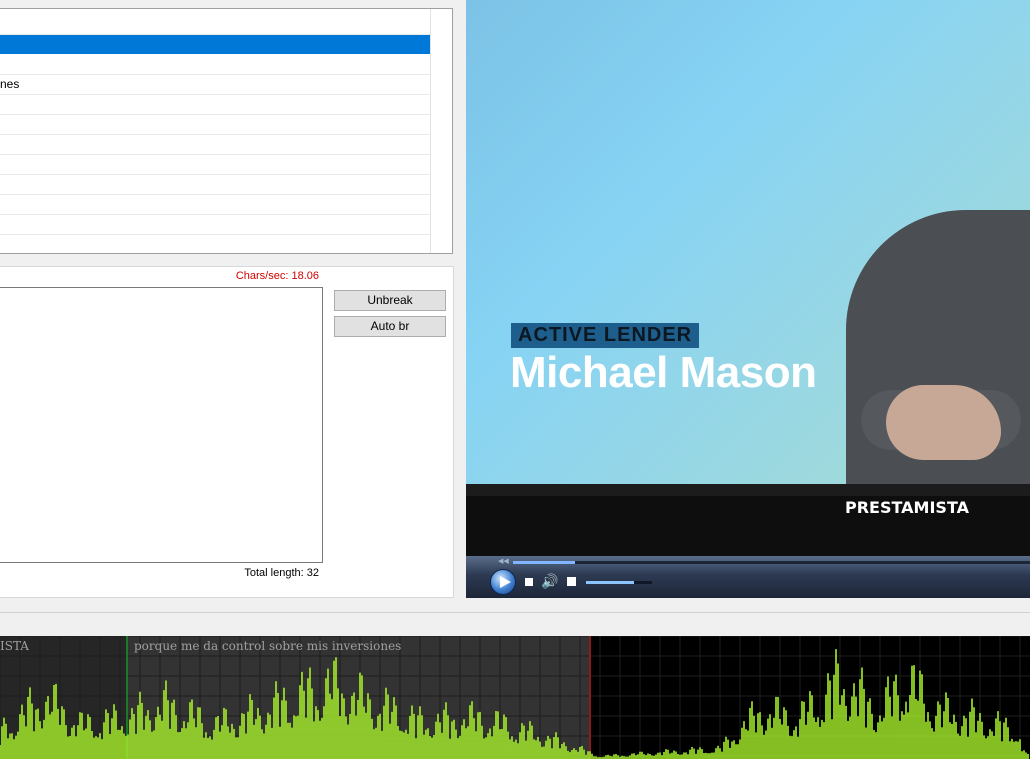 Image resolution: width=1030 pixels, height=759 pixels. What do you see at coordinates (161, 425) in the screenshot?
I see `subtitle-text-input` at bounding box center [161, 425].